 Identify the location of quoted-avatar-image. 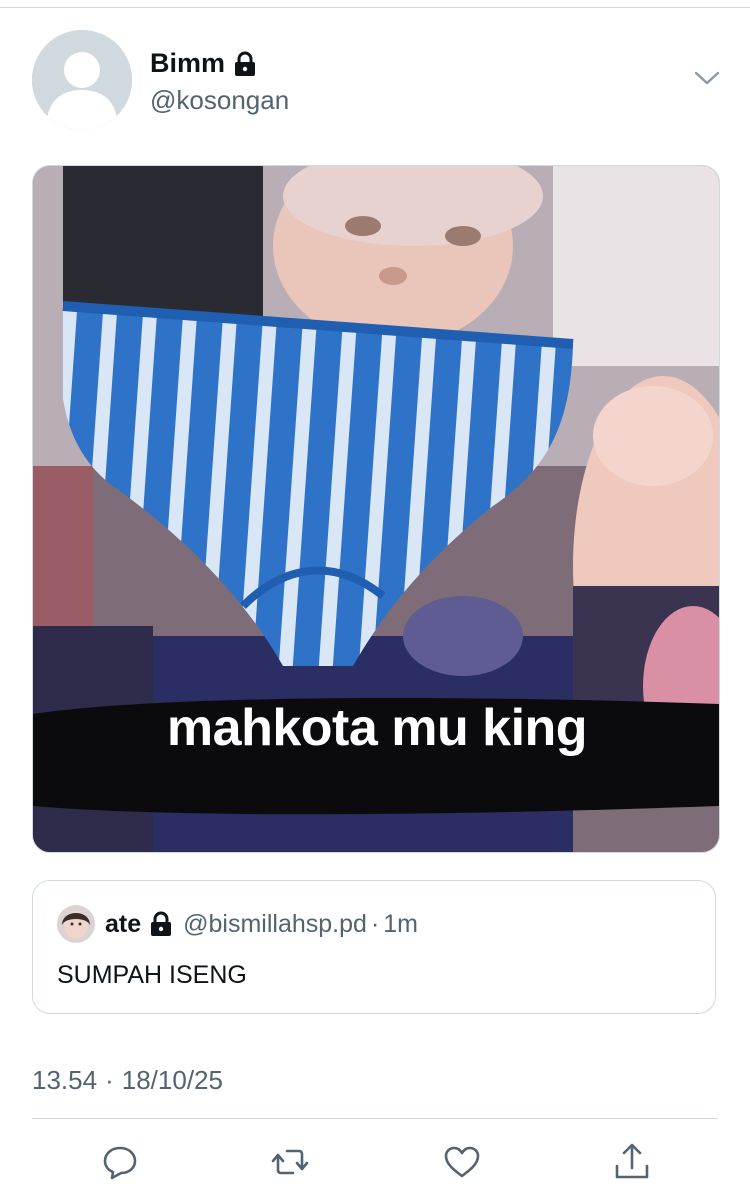
(76, 924).